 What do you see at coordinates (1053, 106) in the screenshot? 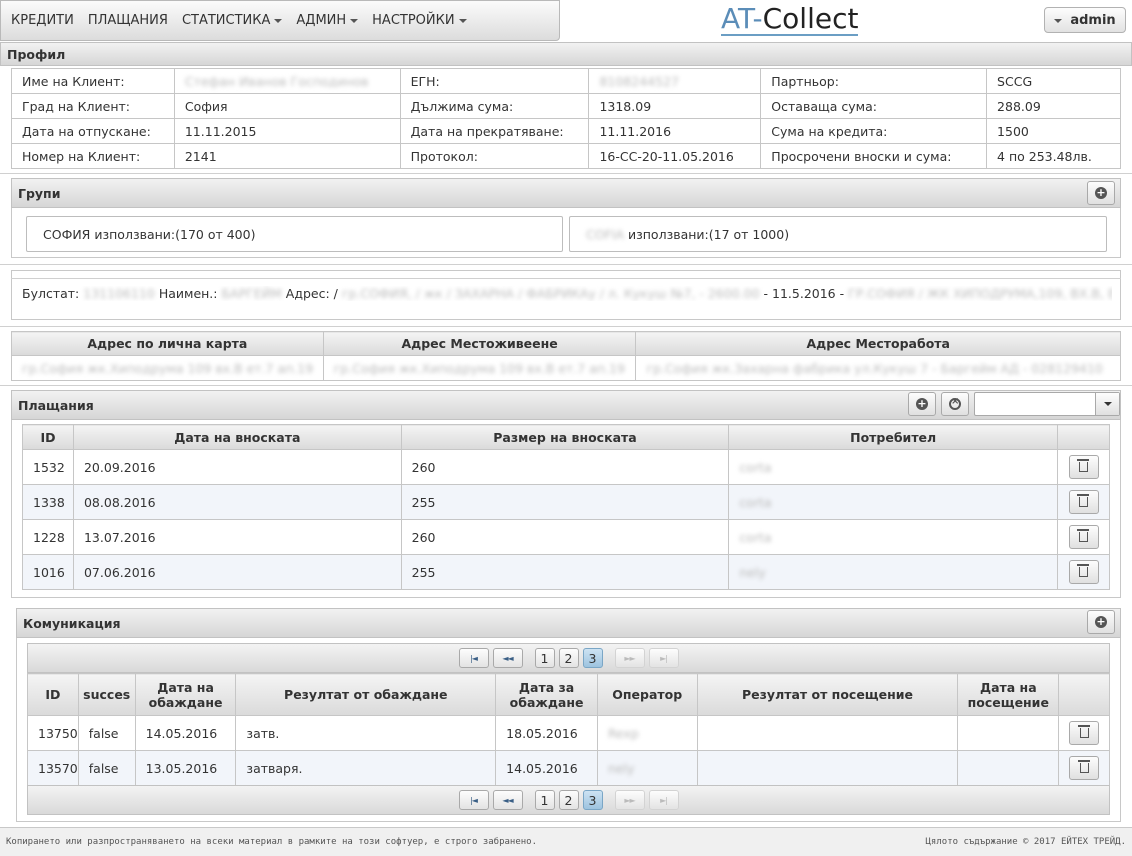
I see `profile-value: 288.09` at bounding box center [1053, 106].